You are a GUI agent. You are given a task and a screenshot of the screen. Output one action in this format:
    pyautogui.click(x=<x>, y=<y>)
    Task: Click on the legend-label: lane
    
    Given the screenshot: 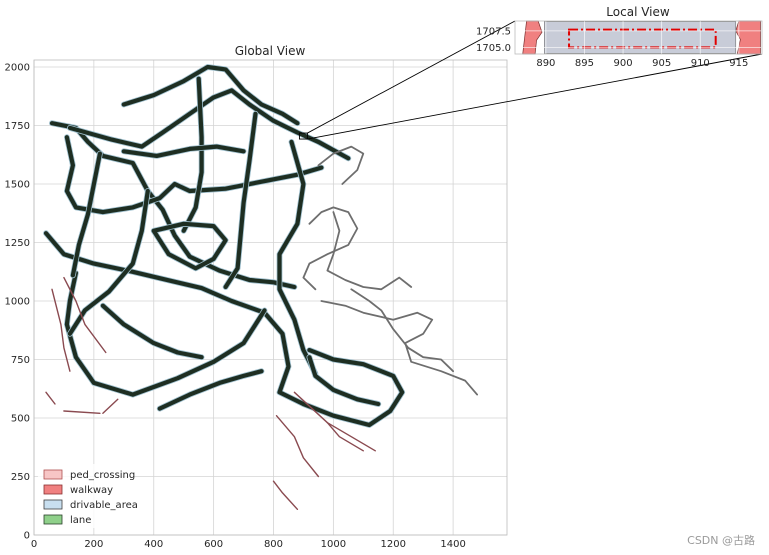 What is the action you would take?
    pyautogui.click(x=80, y=520)
    